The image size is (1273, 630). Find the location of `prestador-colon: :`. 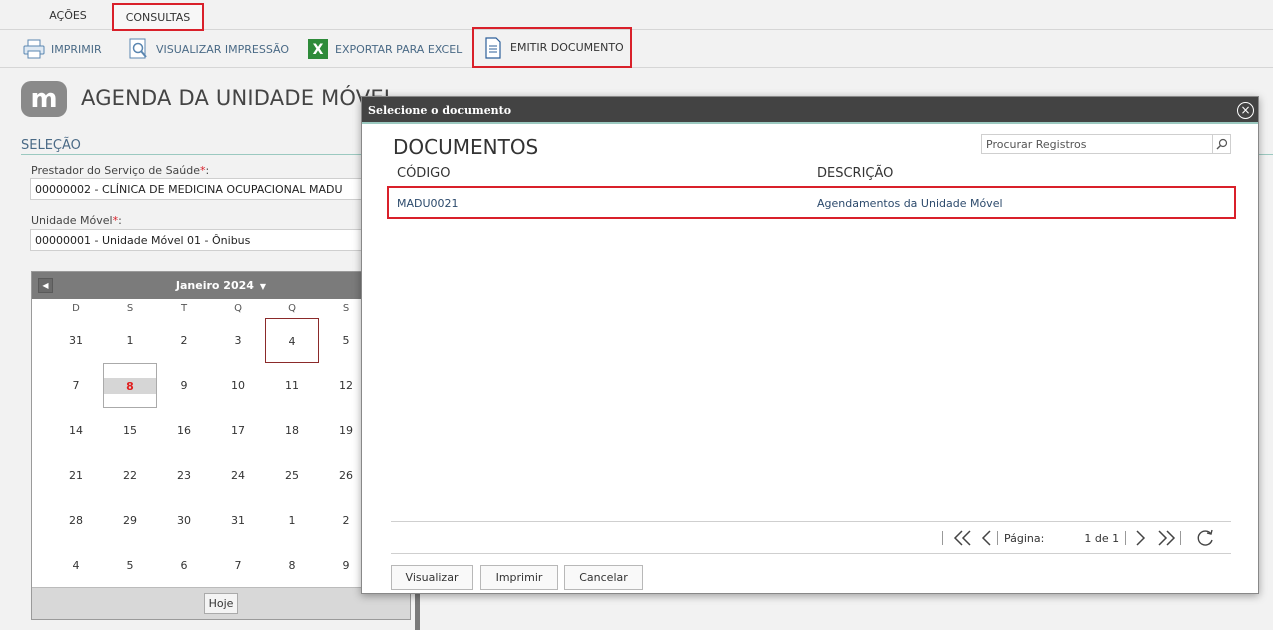

prestador-colon: : is located at coordinates (207, 170).